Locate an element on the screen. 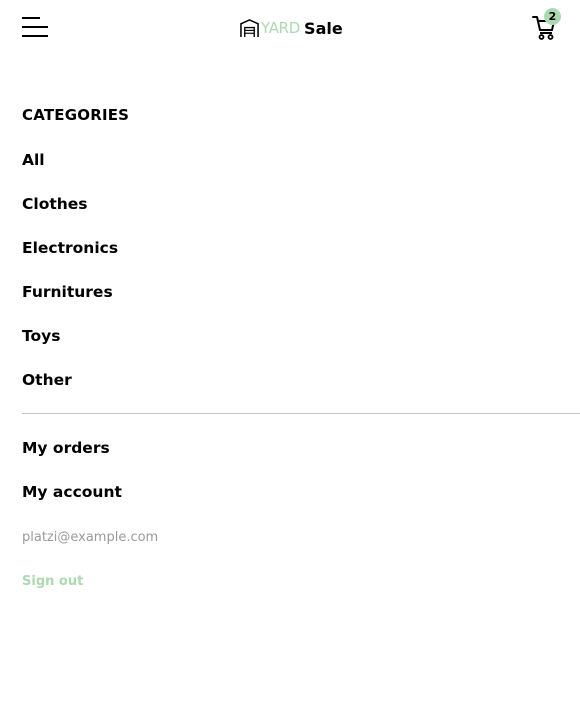 Image resolution: width=580 pixels, height=724 pixels. hamburger-menu-icon is located at coordinates (35, 27).